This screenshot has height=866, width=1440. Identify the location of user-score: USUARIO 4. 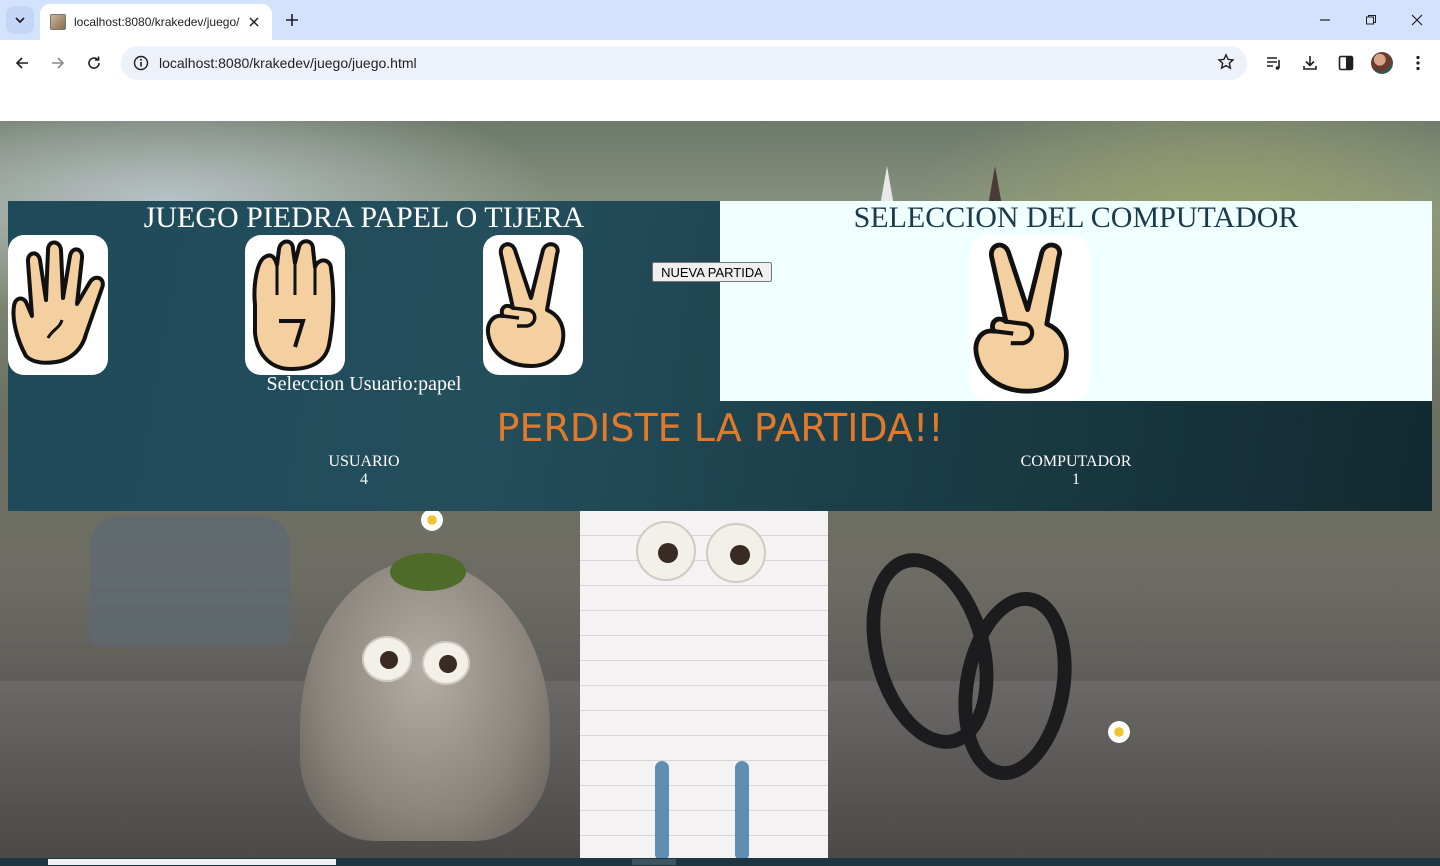
(364, 471).